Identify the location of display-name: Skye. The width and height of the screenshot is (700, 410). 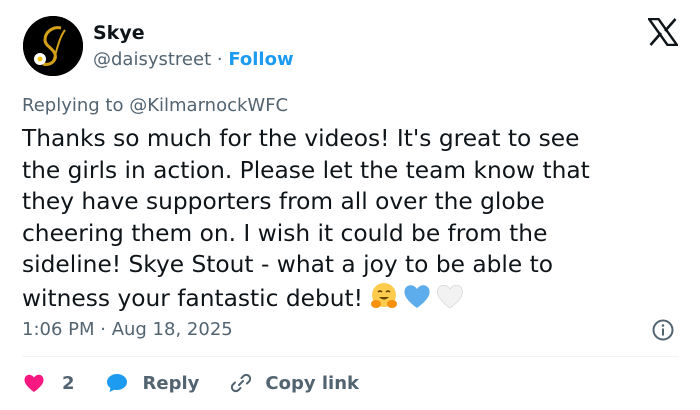
(119, 33).